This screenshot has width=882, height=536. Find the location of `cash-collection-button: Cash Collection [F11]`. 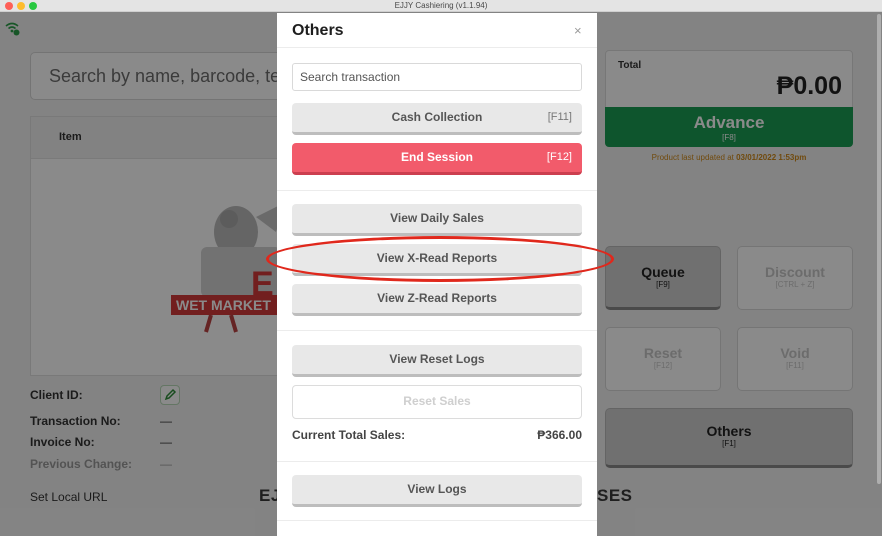

cash-collection-button: Cash Collection [F11] is located at coordinates (437, 119).